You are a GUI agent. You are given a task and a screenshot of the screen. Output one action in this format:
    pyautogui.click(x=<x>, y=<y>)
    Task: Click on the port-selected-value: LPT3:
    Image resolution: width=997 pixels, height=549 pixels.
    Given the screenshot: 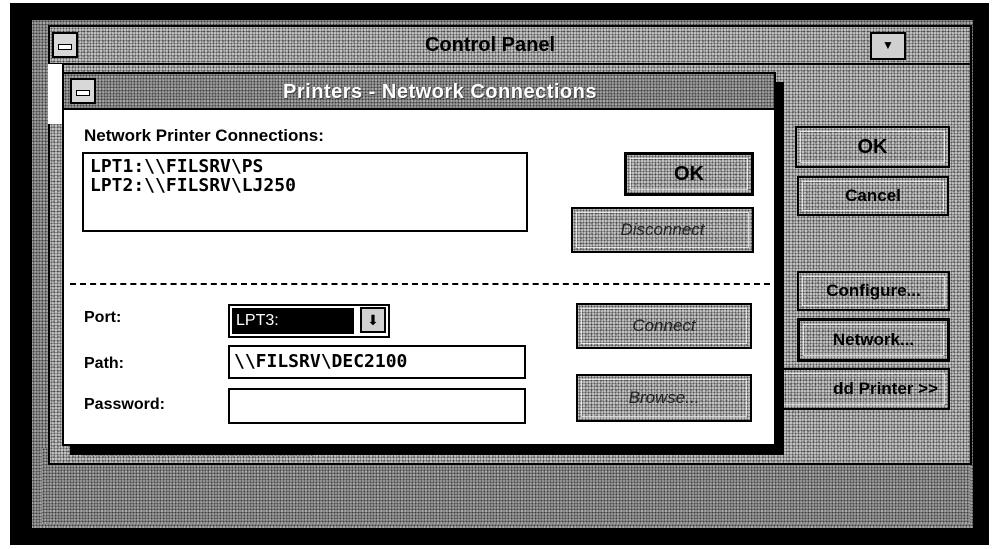 What is the action you would take?
    pyautogui.click(x=293, y=321)
    